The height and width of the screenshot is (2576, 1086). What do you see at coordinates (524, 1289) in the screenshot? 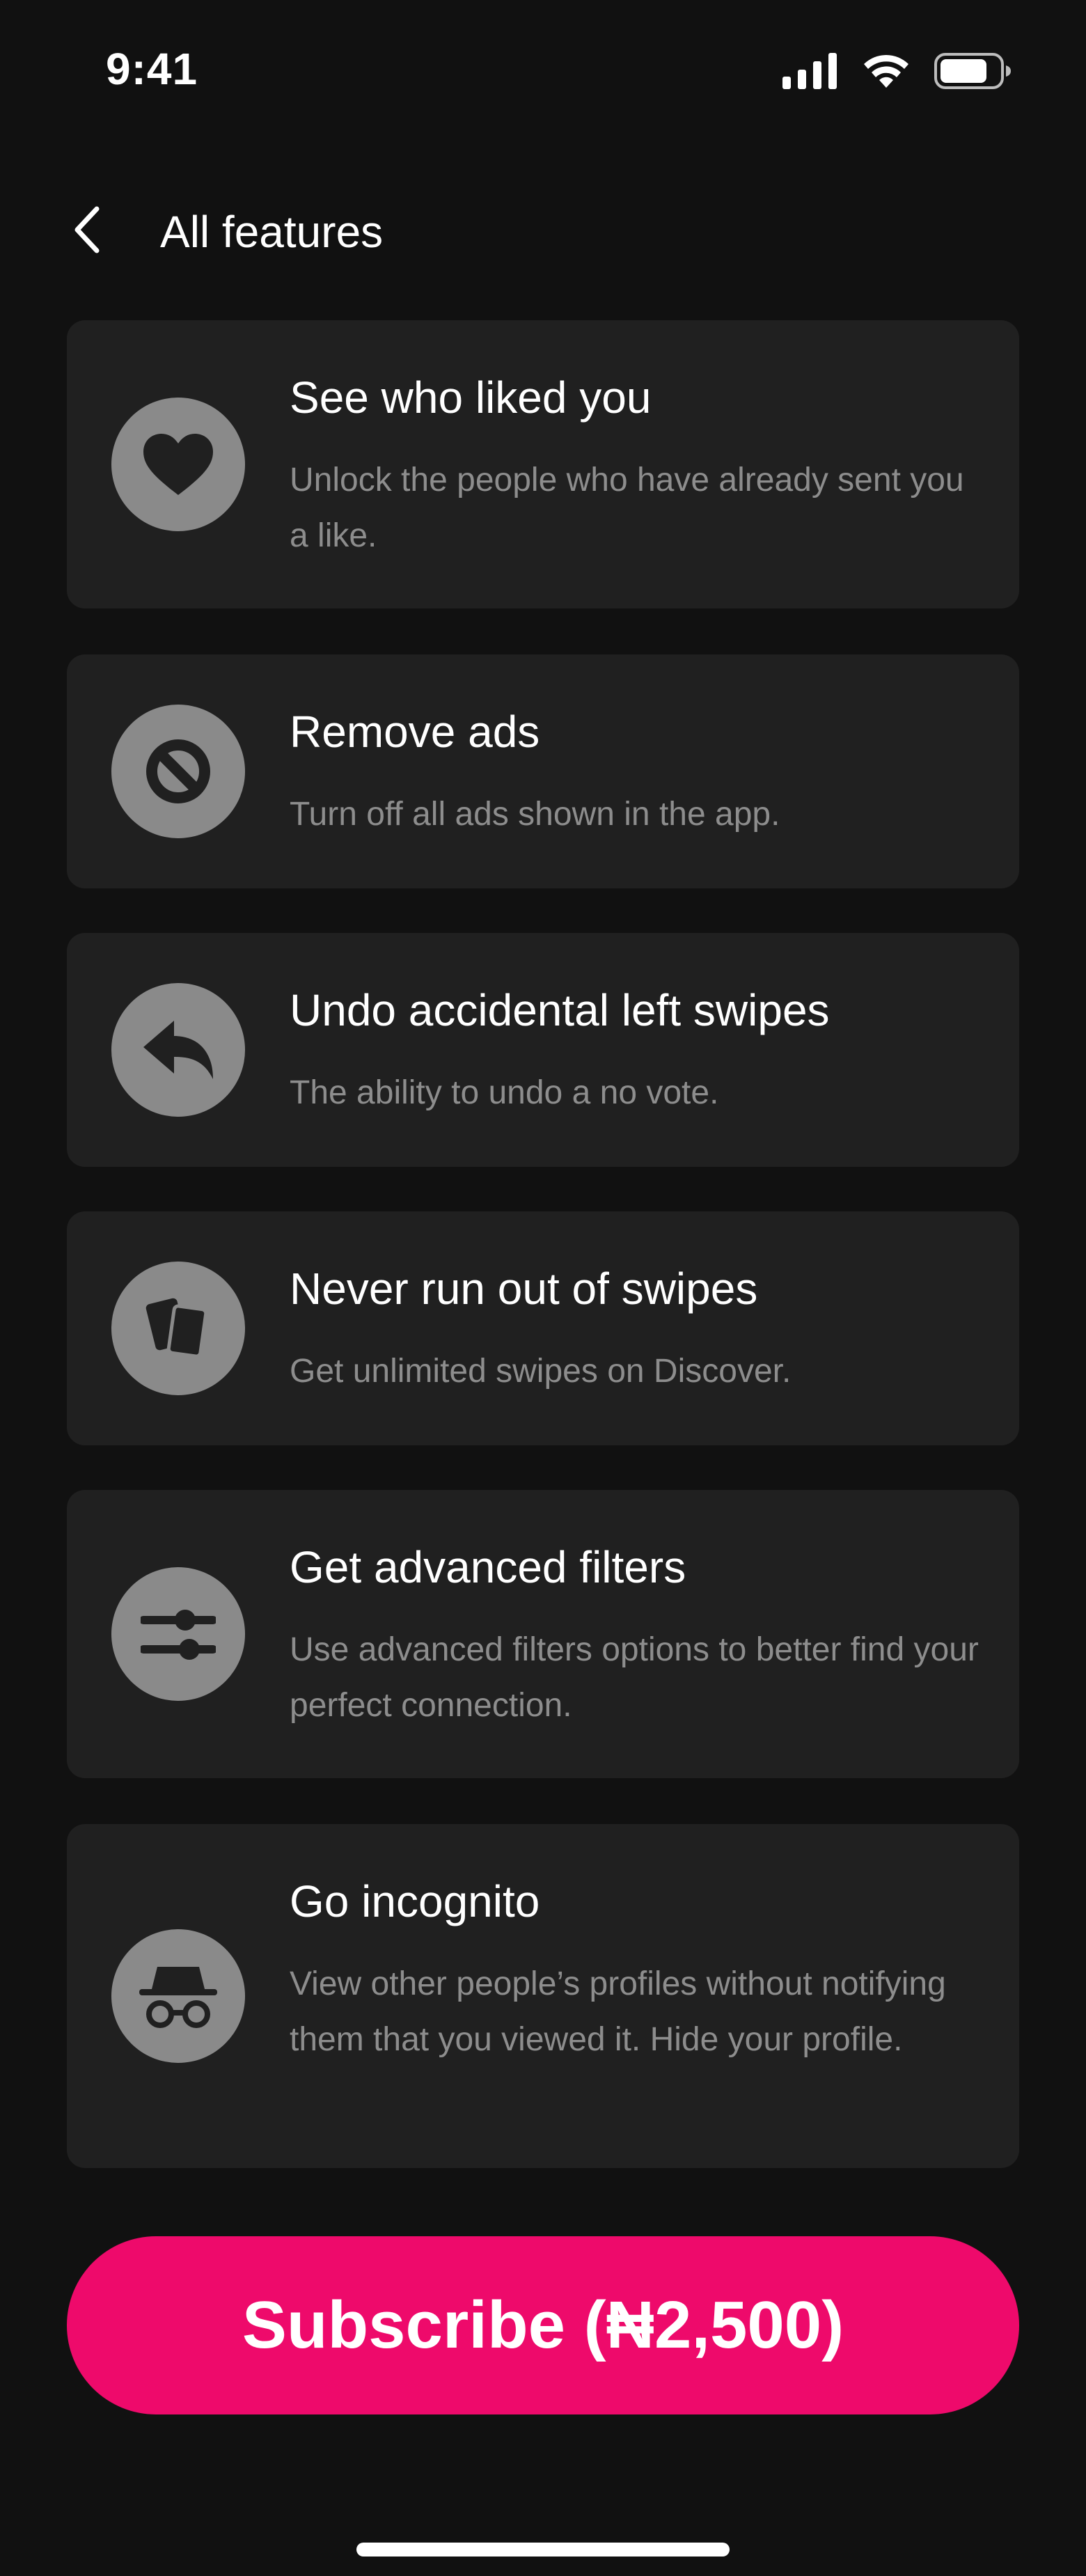
I see `feature-title: Never run out of swipes` at bounding box center [524, 1289].